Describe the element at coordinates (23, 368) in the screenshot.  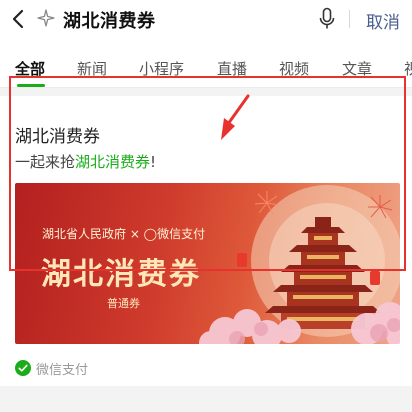
I see `wechat-pay-icon` at that location.